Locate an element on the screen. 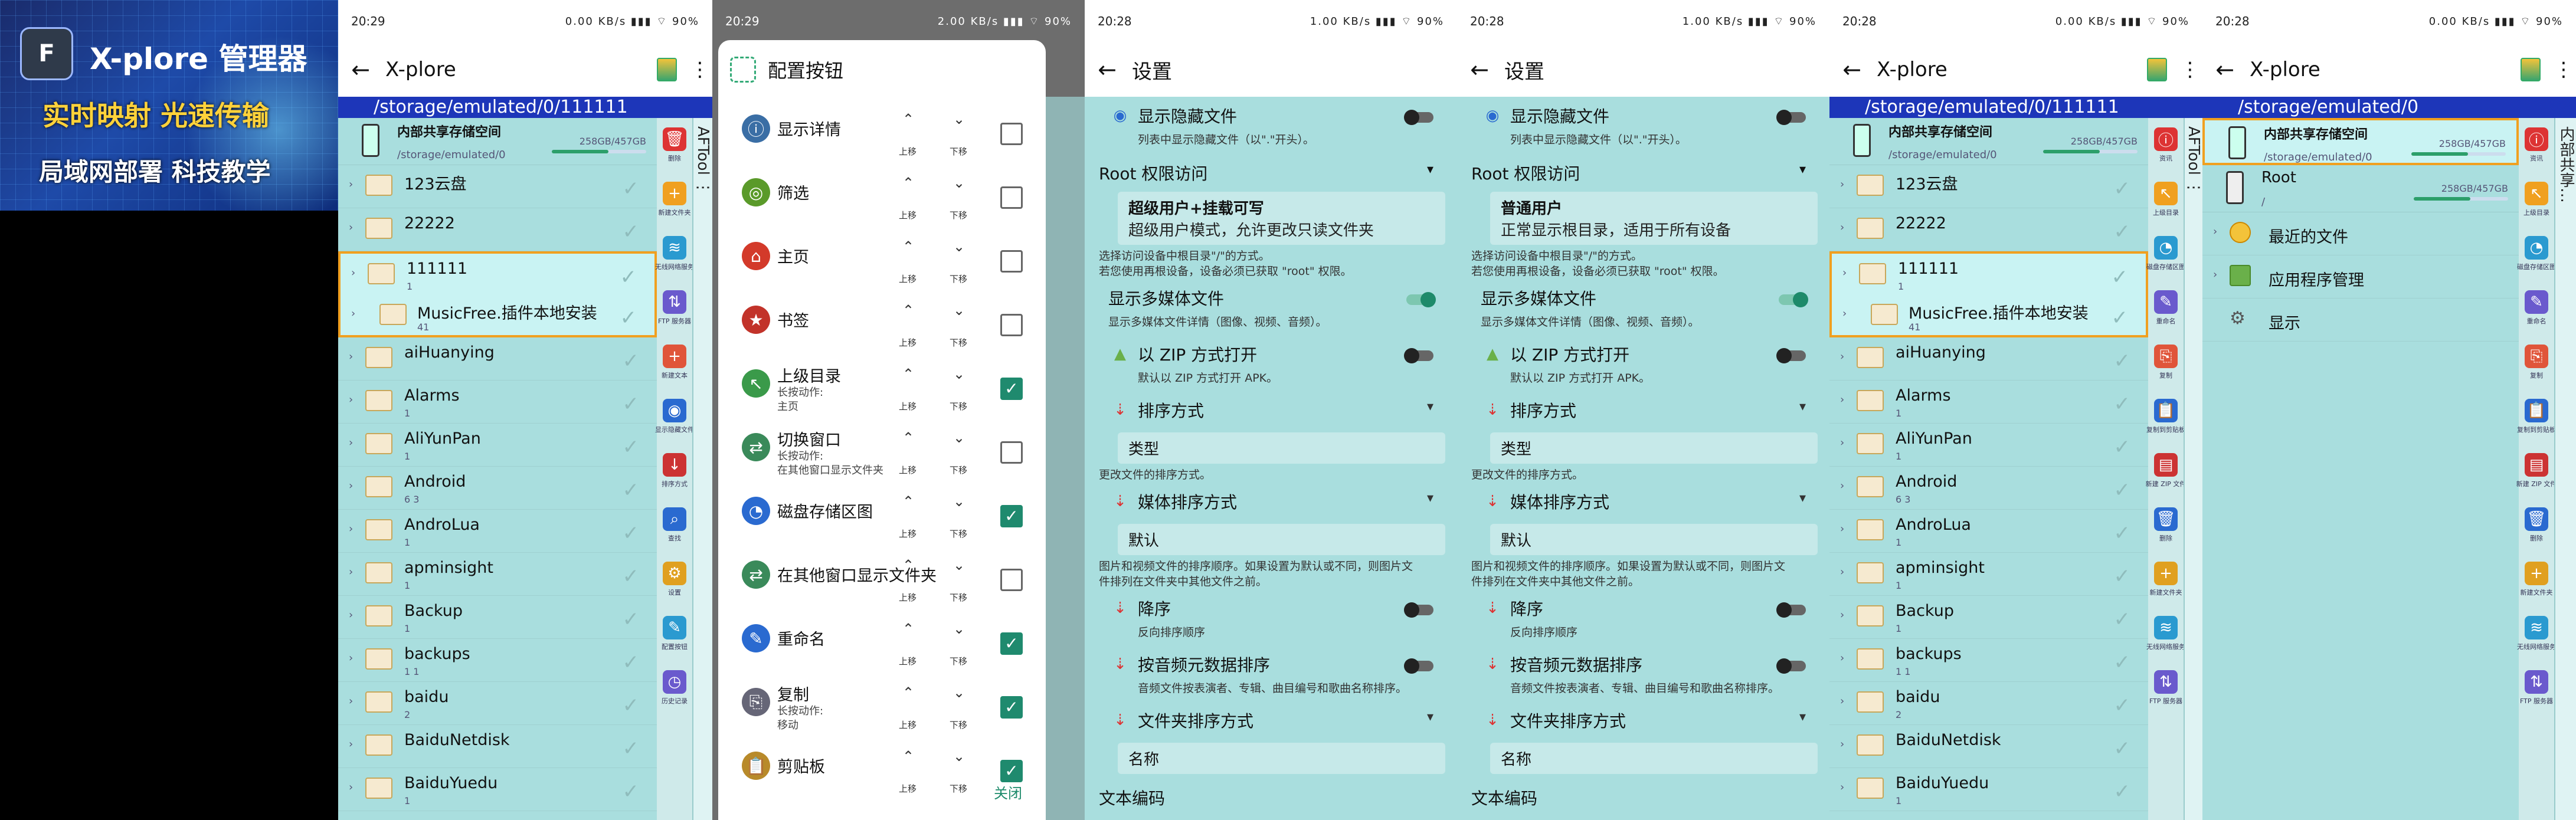 This screenshot has width=2576, height=820. list-item: › baidu 2 ✓ is located at coordinates (1989, 703).